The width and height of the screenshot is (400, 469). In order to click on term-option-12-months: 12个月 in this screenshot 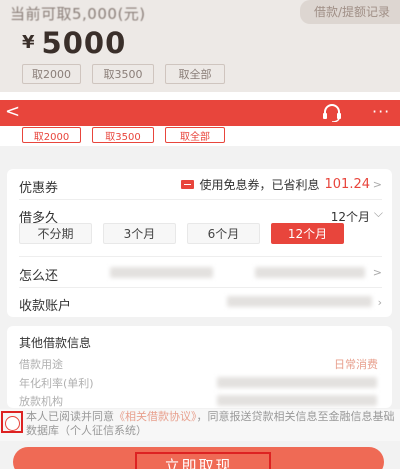, I will do `click(307, 233)`.